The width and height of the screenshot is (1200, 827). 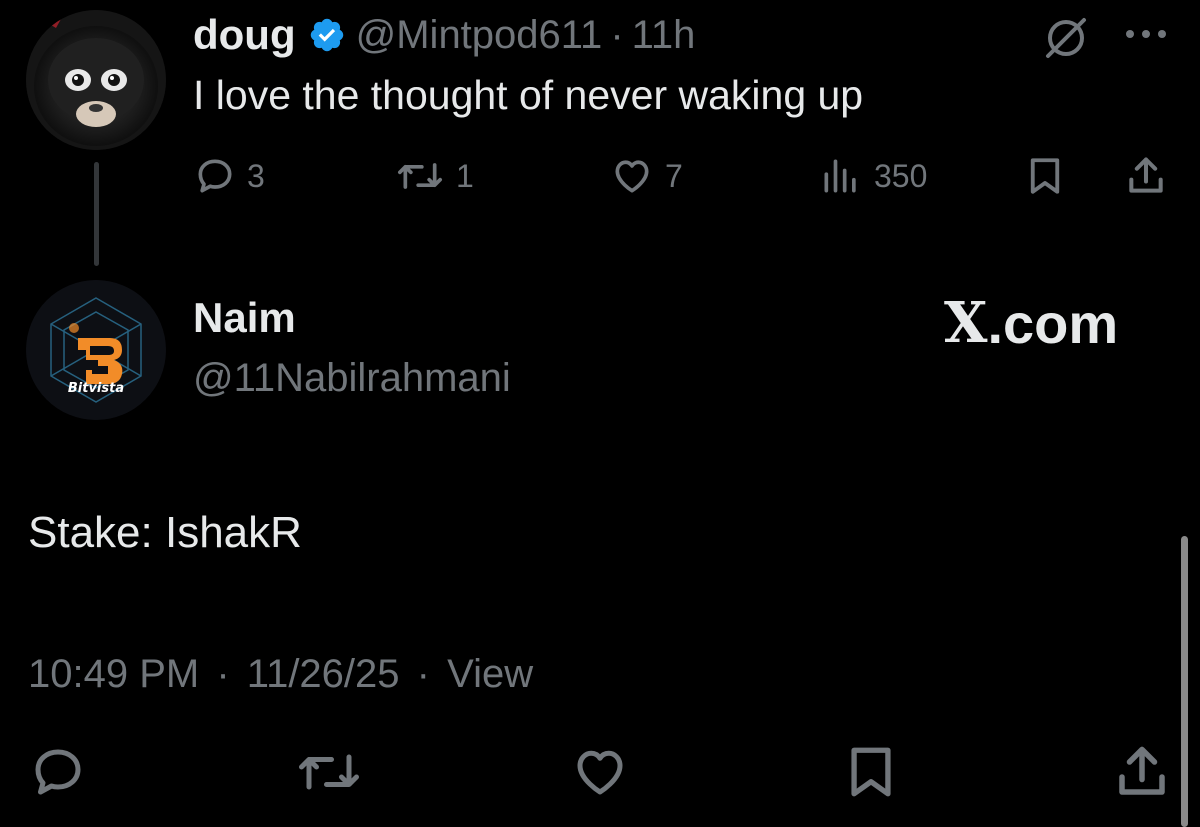 What do you see at coordinates (113, 674) in the screenshot?
I see `reply-time: 10:49 PM` at bounding box center [113, 674].